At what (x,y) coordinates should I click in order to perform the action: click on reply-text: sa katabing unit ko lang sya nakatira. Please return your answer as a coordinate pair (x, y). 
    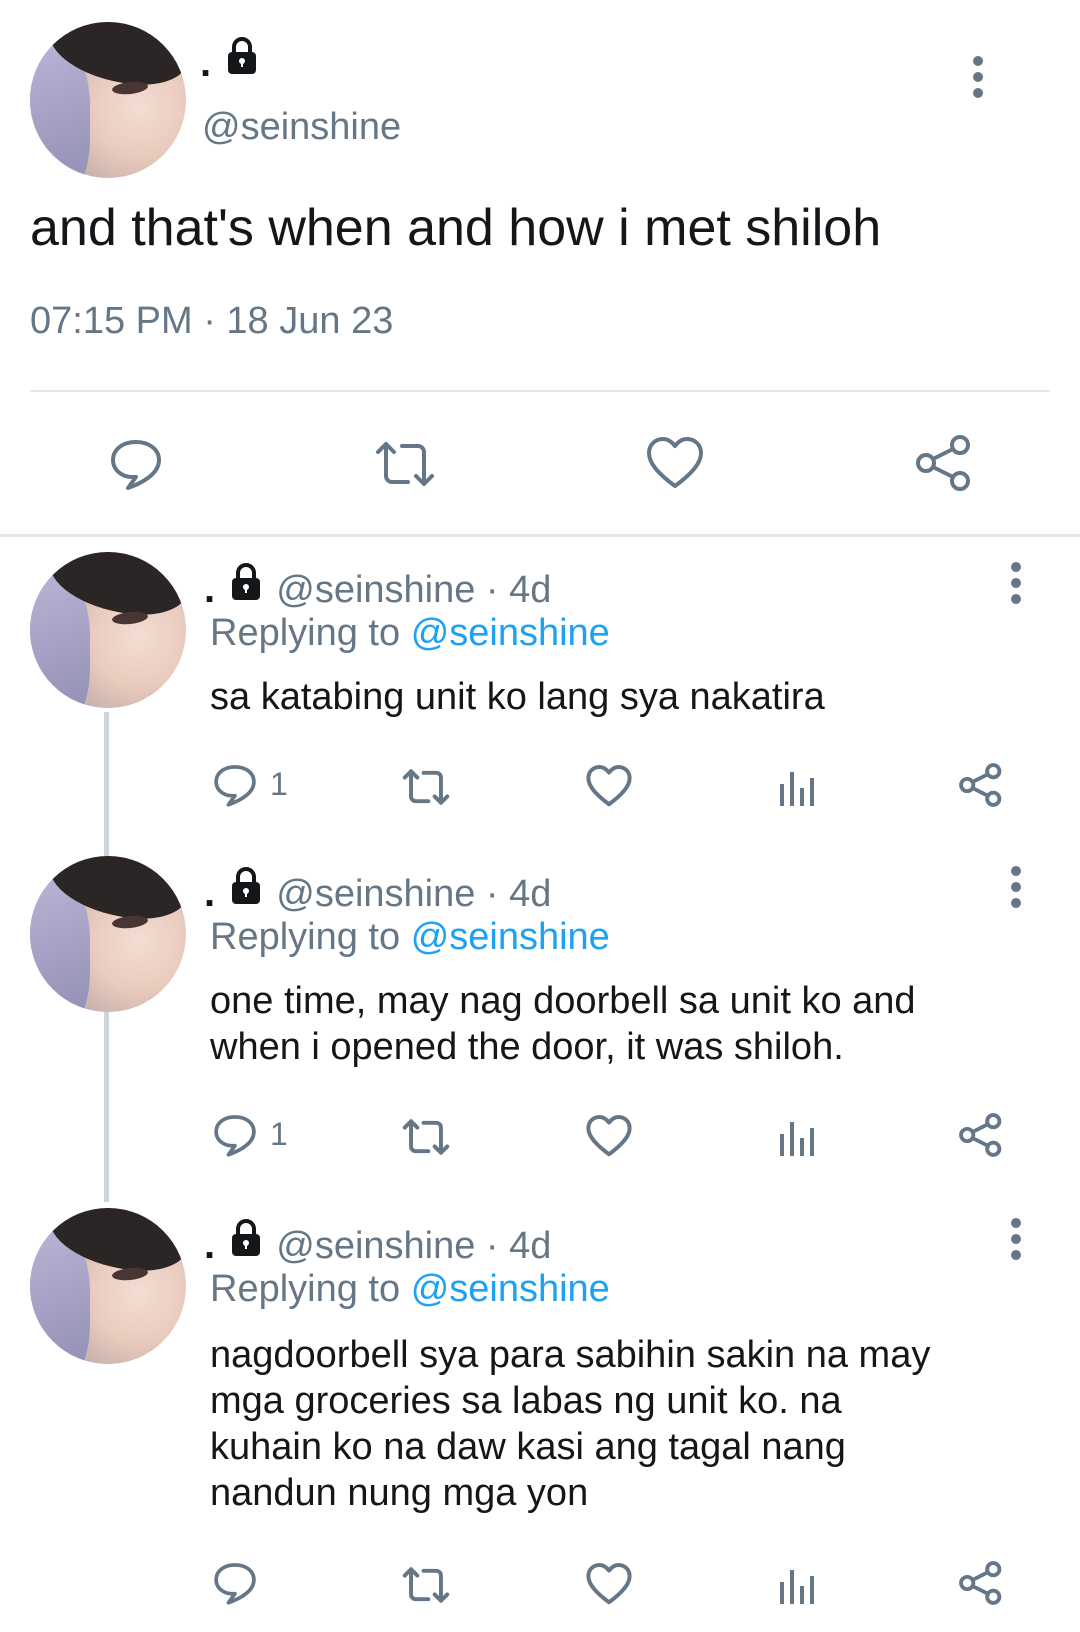
    Looking at the image, I should click on (517, 697).